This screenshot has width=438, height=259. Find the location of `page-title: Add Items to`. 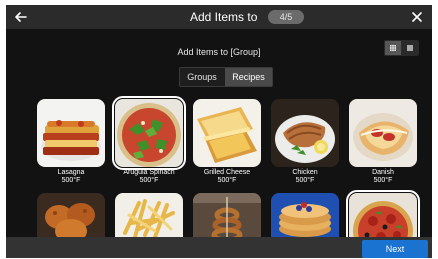

page-title: Add Items to is located at coordinates (224, 17).